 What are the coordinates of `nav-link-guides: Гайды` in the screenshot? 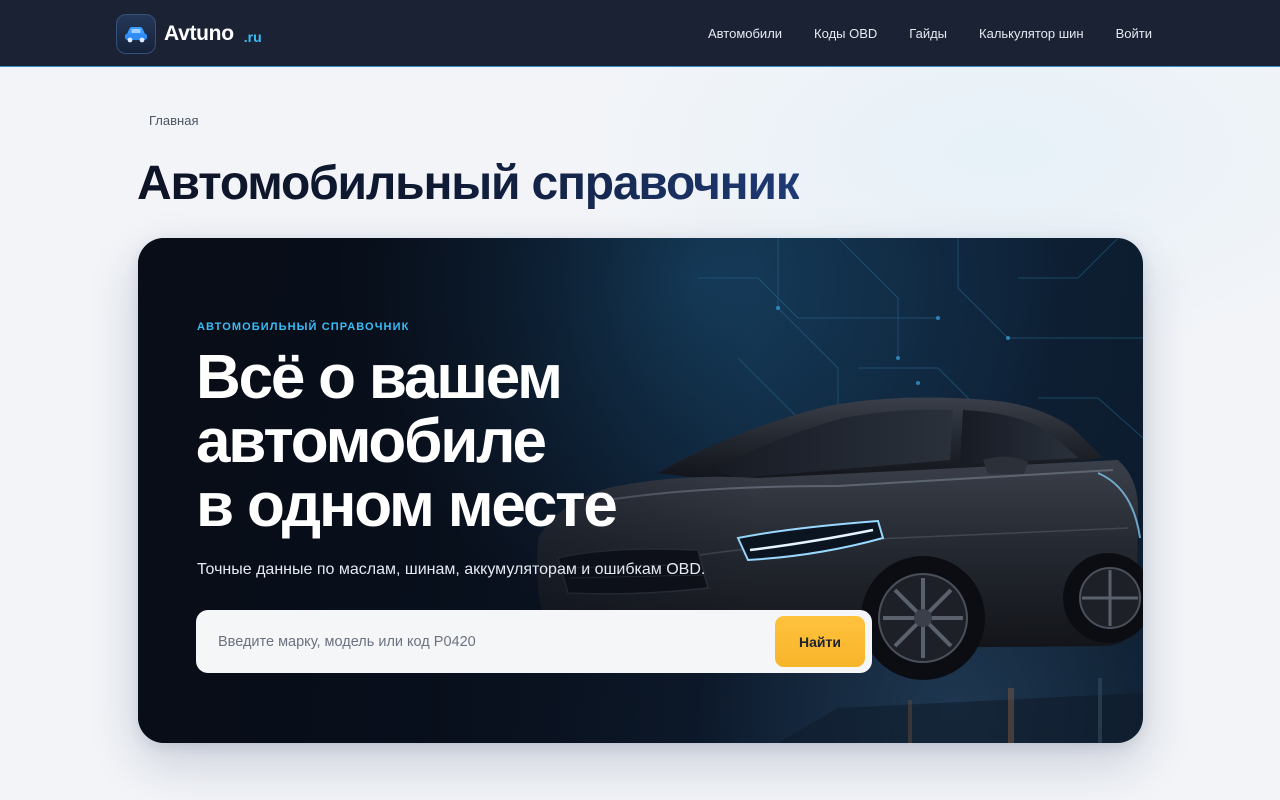 It's located at (928, 33).